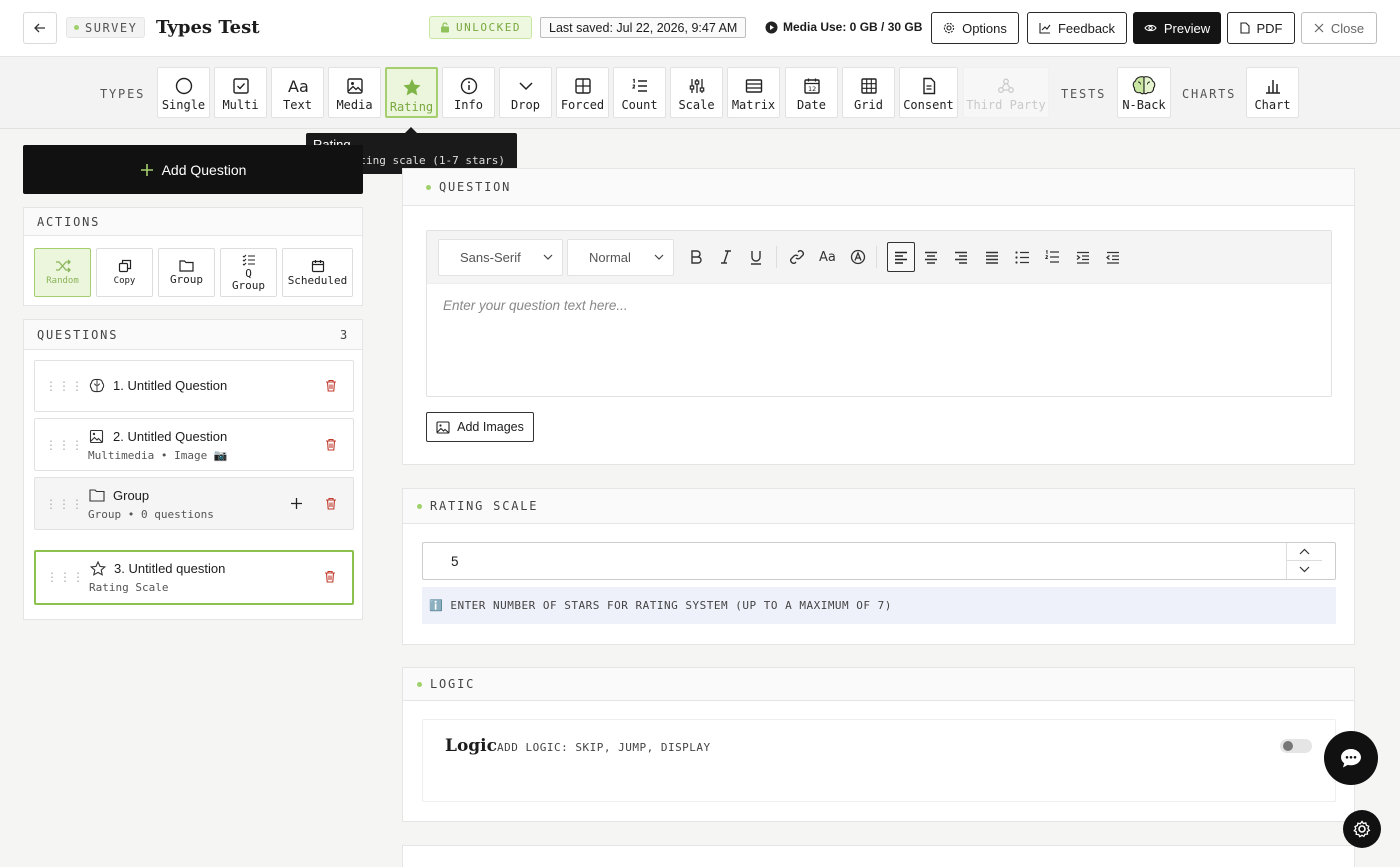  I want to click on document-icon, so click(929, 86).